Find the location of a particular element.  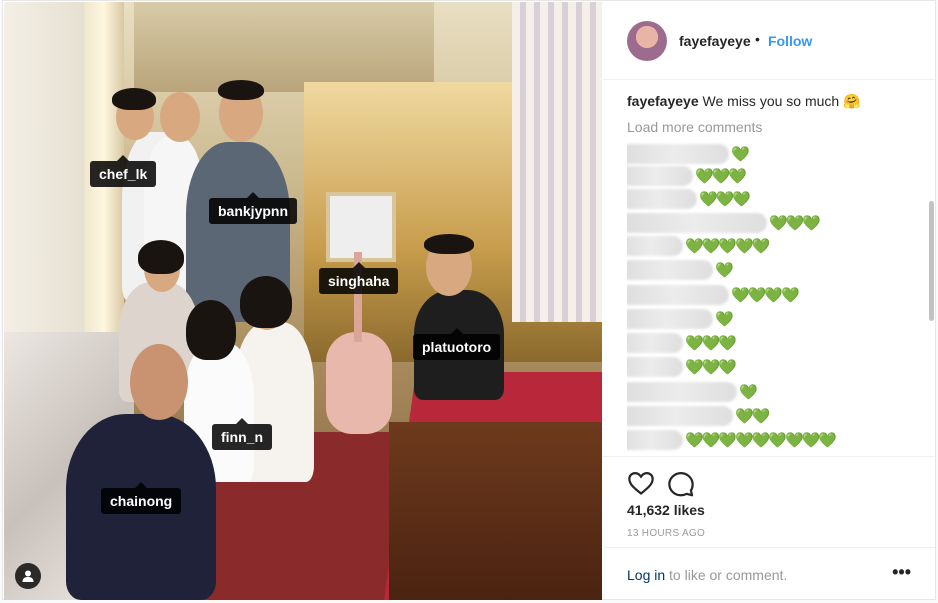

post-header: fayefayeye • Follow is located at coordinates (769, 40).